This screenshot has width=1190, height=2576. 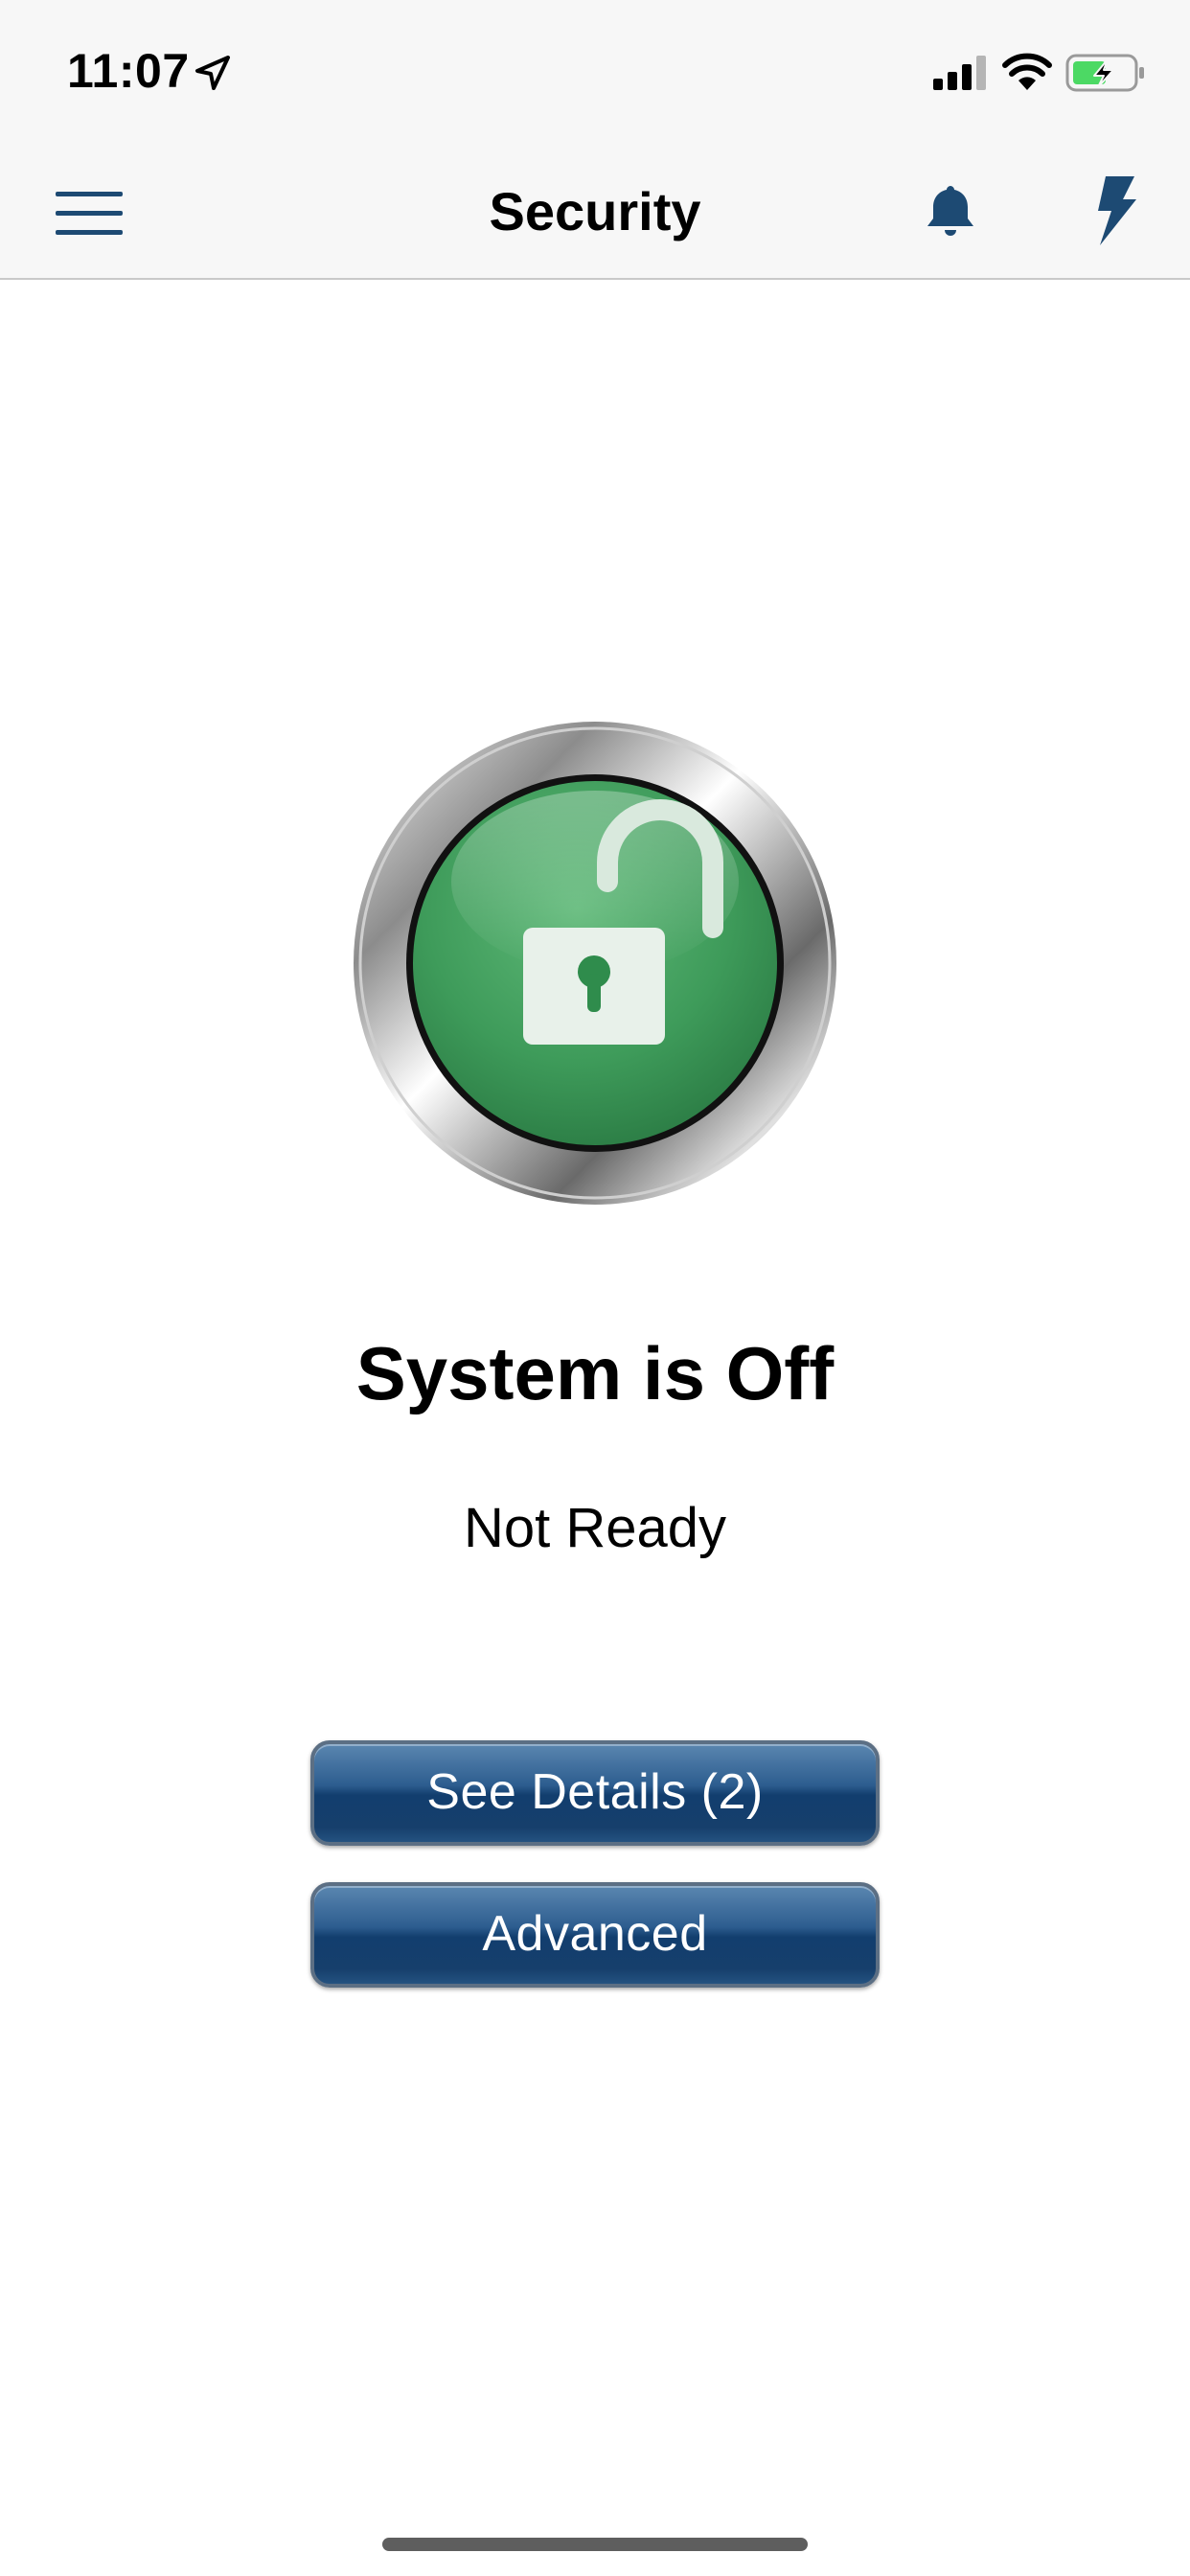 I want to click on wifi-icon, so click(x=1027, y=71).